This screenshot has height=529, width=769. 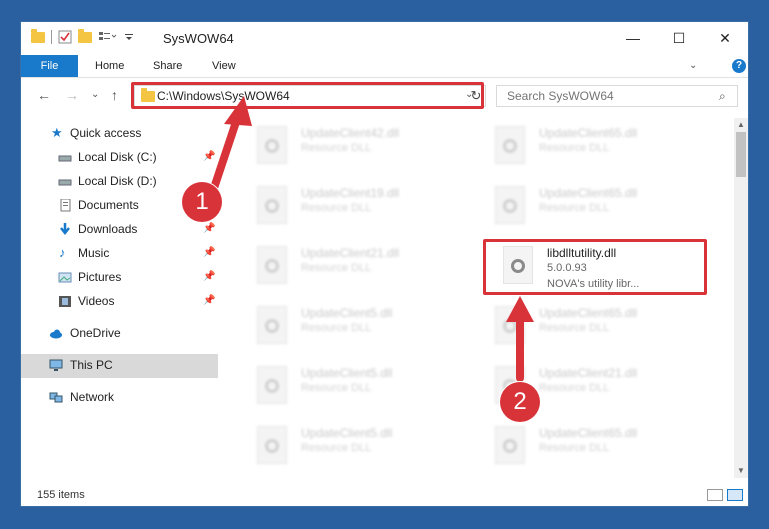 I want to click on callout-1: 1, so click(x=202, y=202).